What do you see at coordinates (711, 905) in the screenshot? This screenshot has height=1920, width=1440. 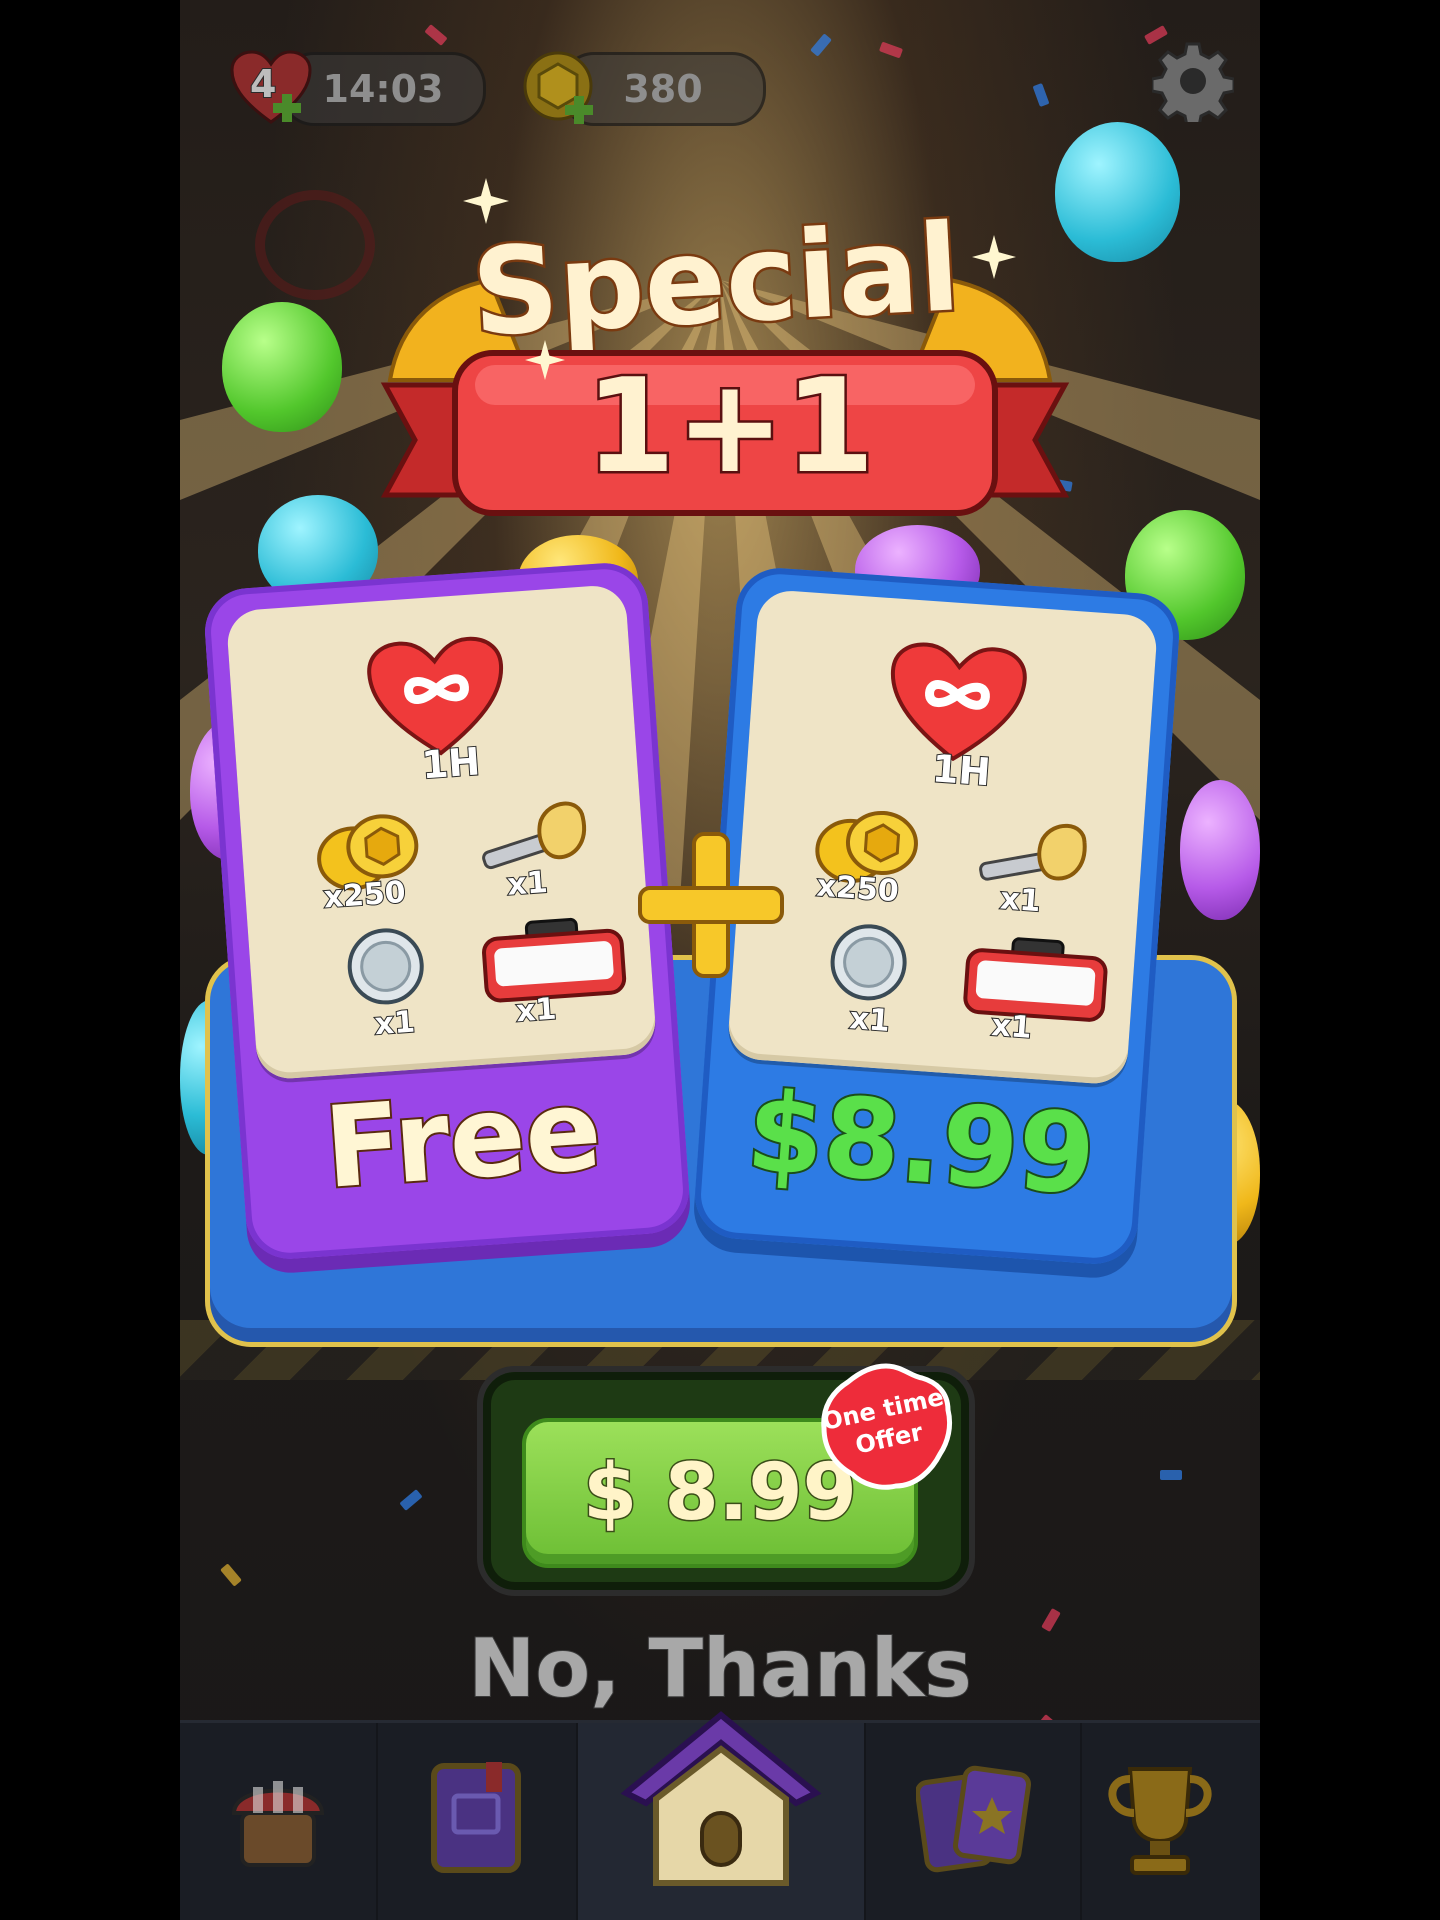 I see `plus-icon` at bounding box center [711, 905].